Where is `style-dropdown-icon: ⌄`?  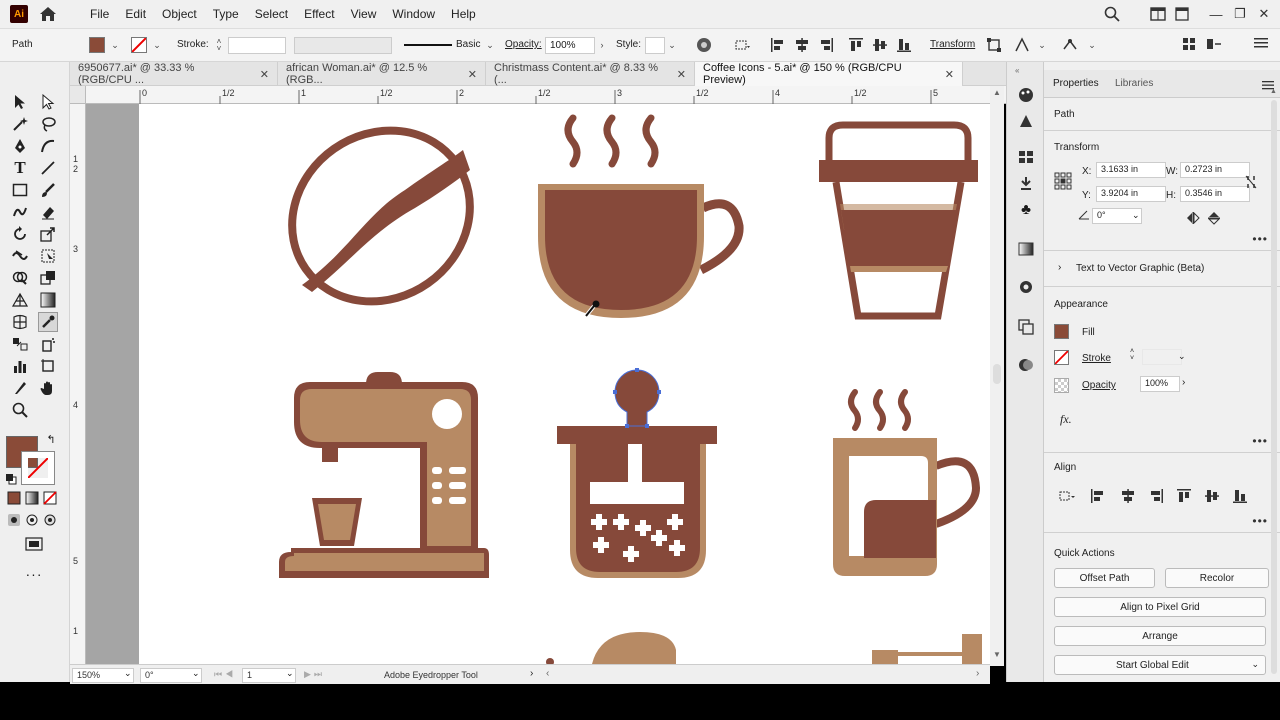 style-dropdown-icon: ⌄ is located at coordinates (672, 45).